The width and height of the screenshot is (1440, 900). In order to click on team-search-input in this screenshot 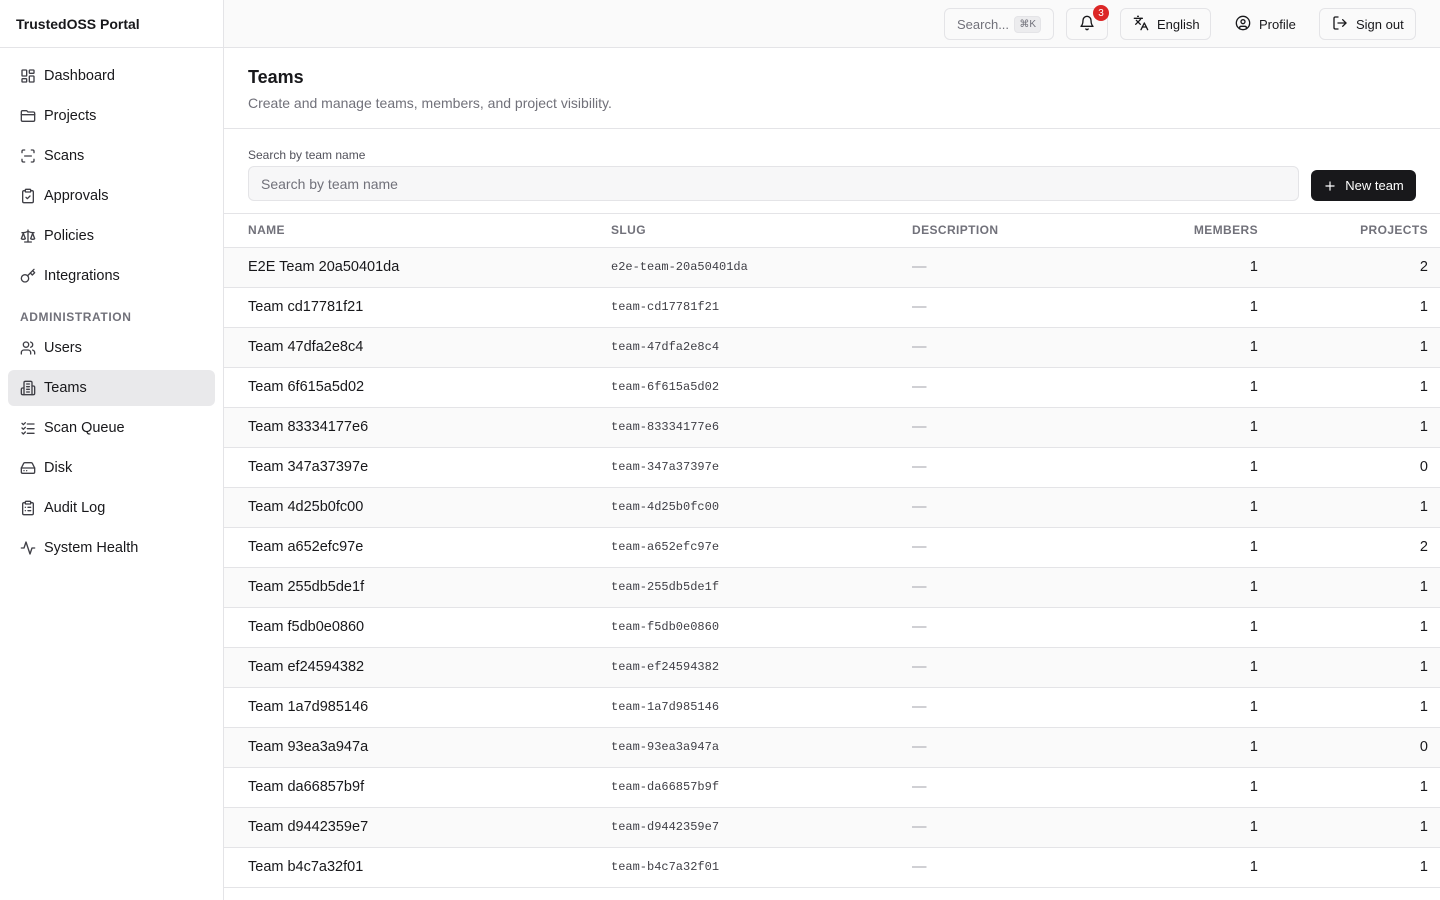, I will do `click(773, 183)`.